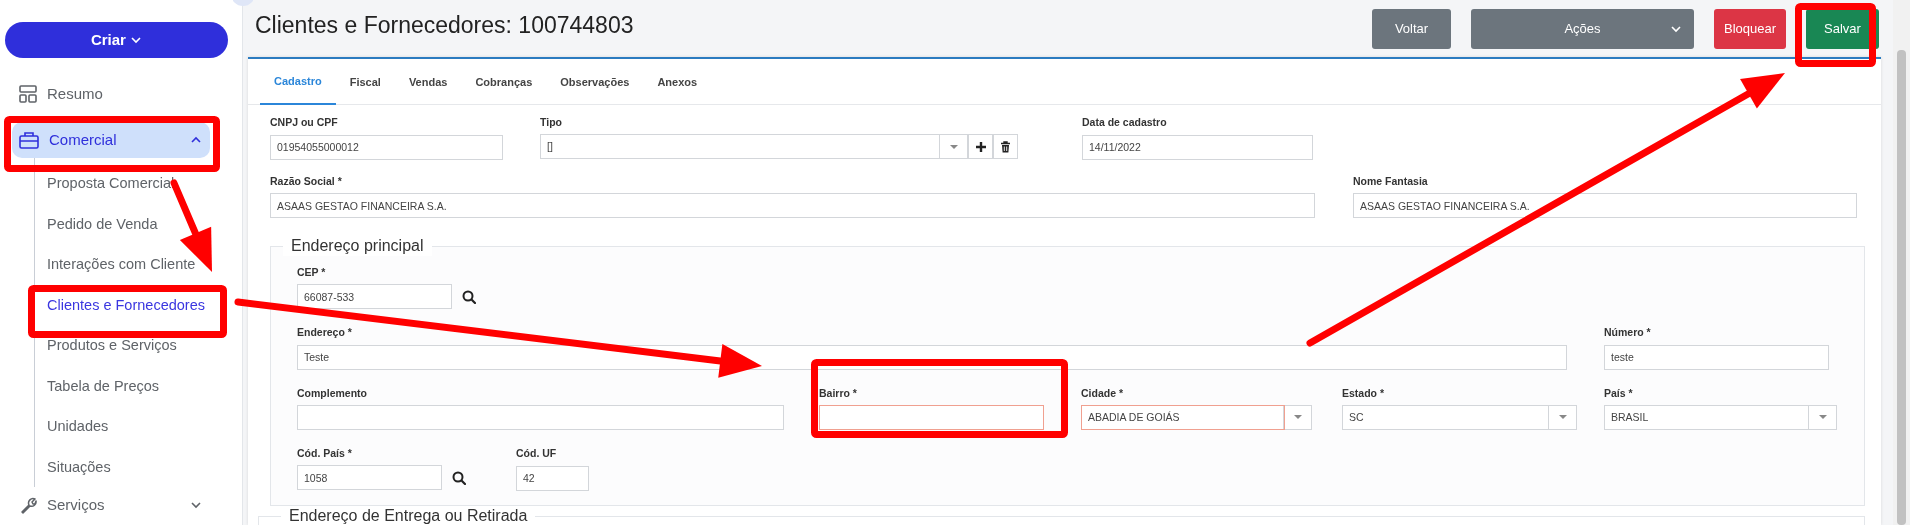 The width and height of the screenshot is (1910, 525). I want to click on delete-button, so click(1005, 146).